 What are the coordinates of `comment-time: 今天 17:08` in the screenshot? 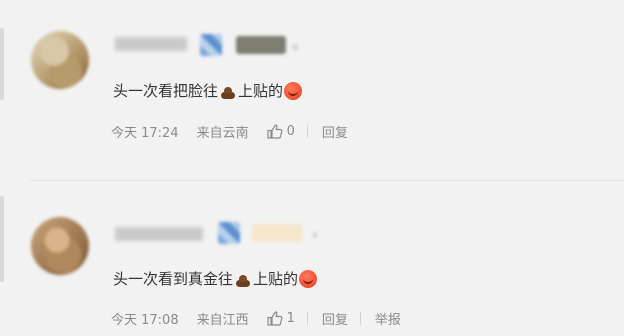 It's located at (145, 320).